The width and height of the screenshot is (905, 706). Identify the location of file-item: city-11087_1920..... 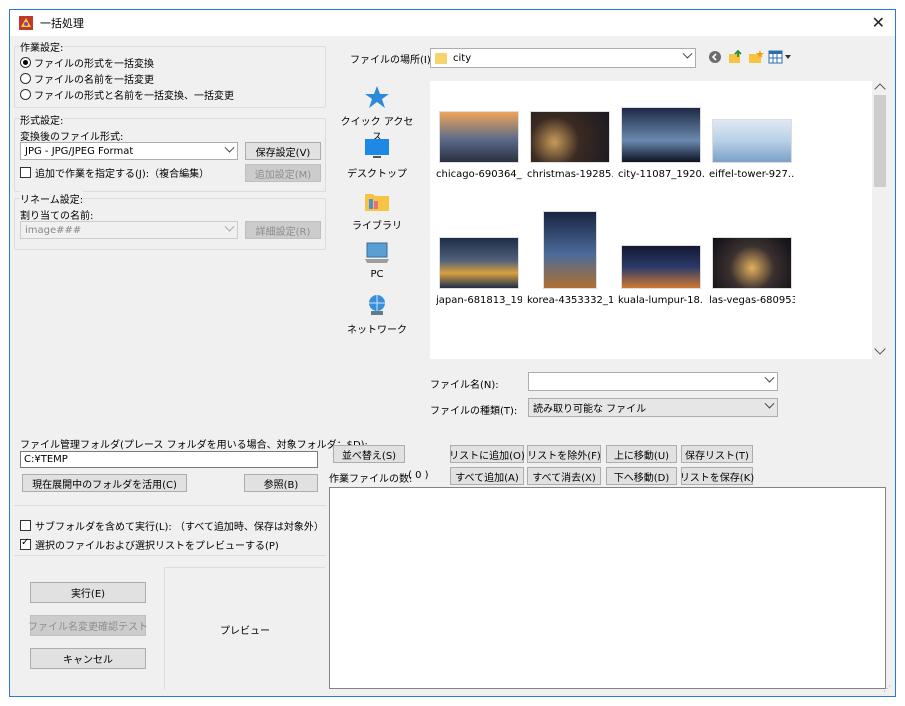
(661, 143).